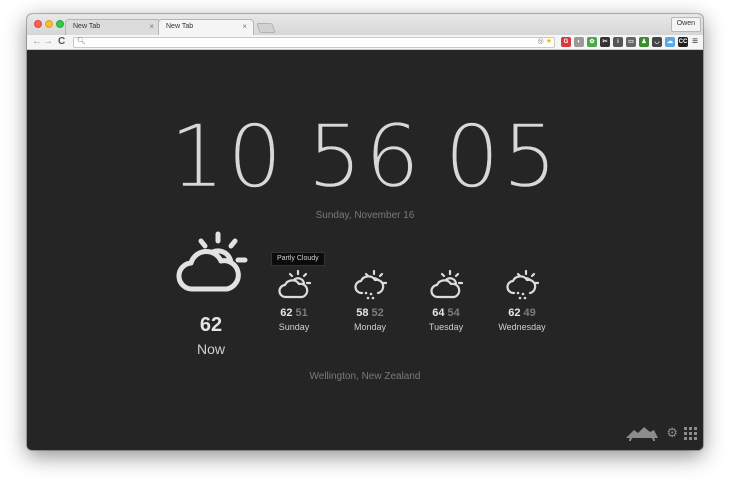  I want to click on forecast-low: 51, so click(301, 313).